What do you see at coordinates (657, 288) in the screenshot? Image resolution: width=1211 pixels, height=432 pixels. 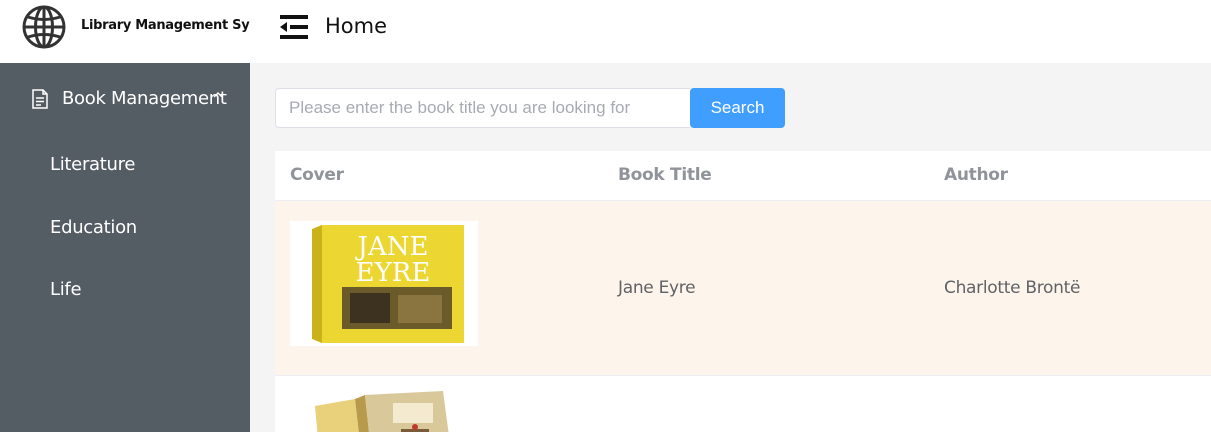 I see `cell-book-title: Jane Eyre` at bounding box center [657, 288].